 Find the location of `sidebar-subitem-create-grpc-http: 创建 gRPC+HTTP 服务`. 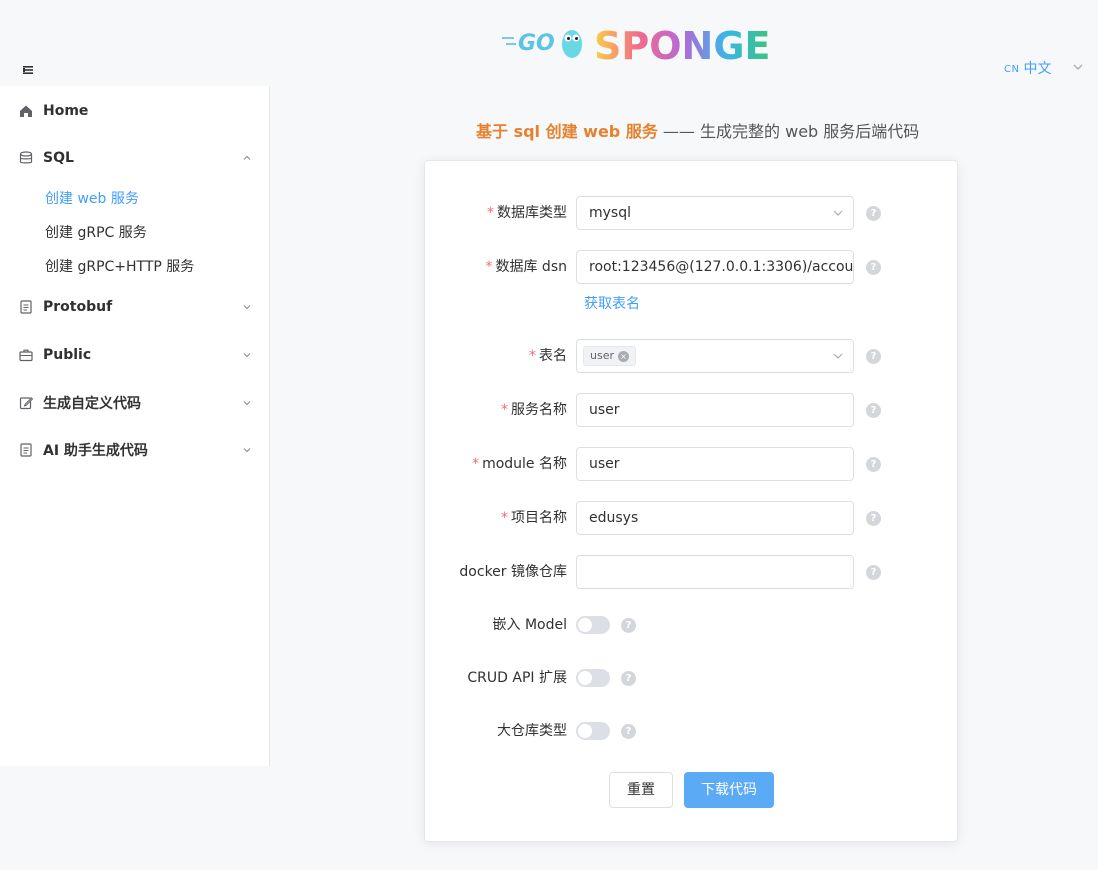

sidebar-subitem-create-grpc-http: 创建 gRPC+HTTP 服务 is located at coordinates (134, 266).